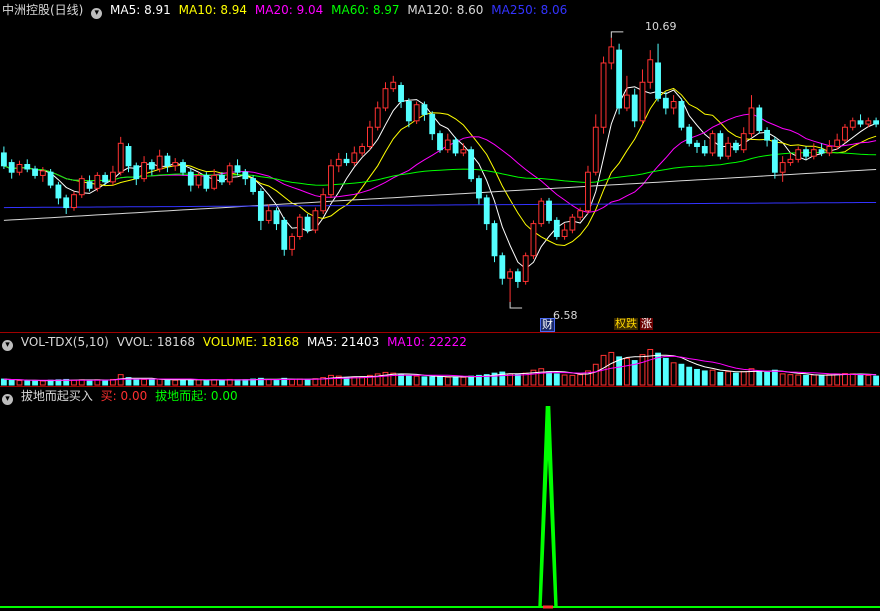 This screenshot has height=611, width=880. What do you see at coordinates (626, 324) in the screenshot?
I see `rights-tag: 权跌` at bounding box center [626, 324].